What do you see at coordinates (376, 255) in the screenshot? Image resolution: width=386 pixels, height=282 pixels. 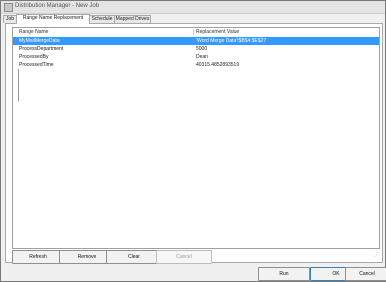 I see `resize-grip-icon: ⋰` at bounding box center [376, 255].